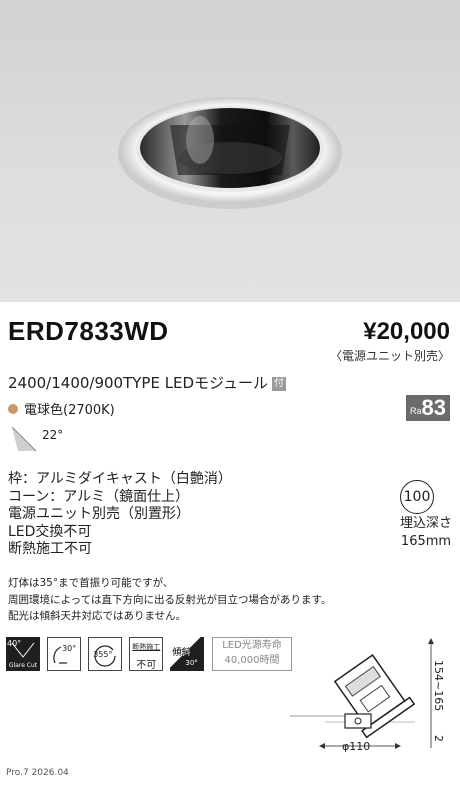 The height and width of the screenshot is (785, 460). What do you see at coordinates (69, 410) in the screenshot?
I see `color-temp-text: 電球色(2700K)` at bounding box center [69, 410].